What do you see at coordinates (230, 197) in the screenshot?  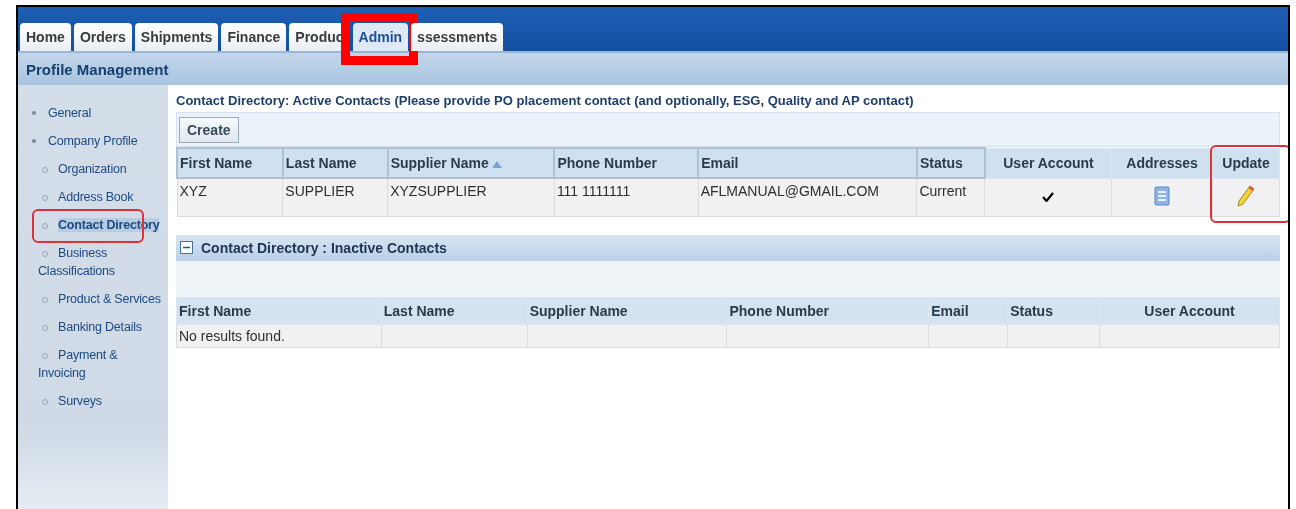 I see `table-cell: XYZ` at bounding box center [230, 197].